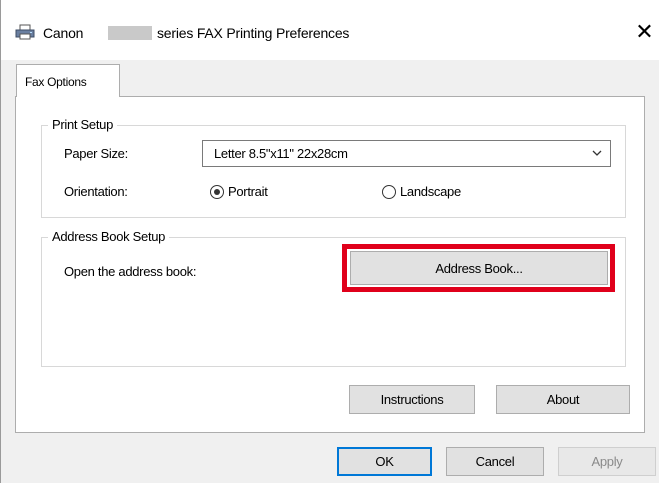  I want to click on ok-button: OK, so click(384, 461).